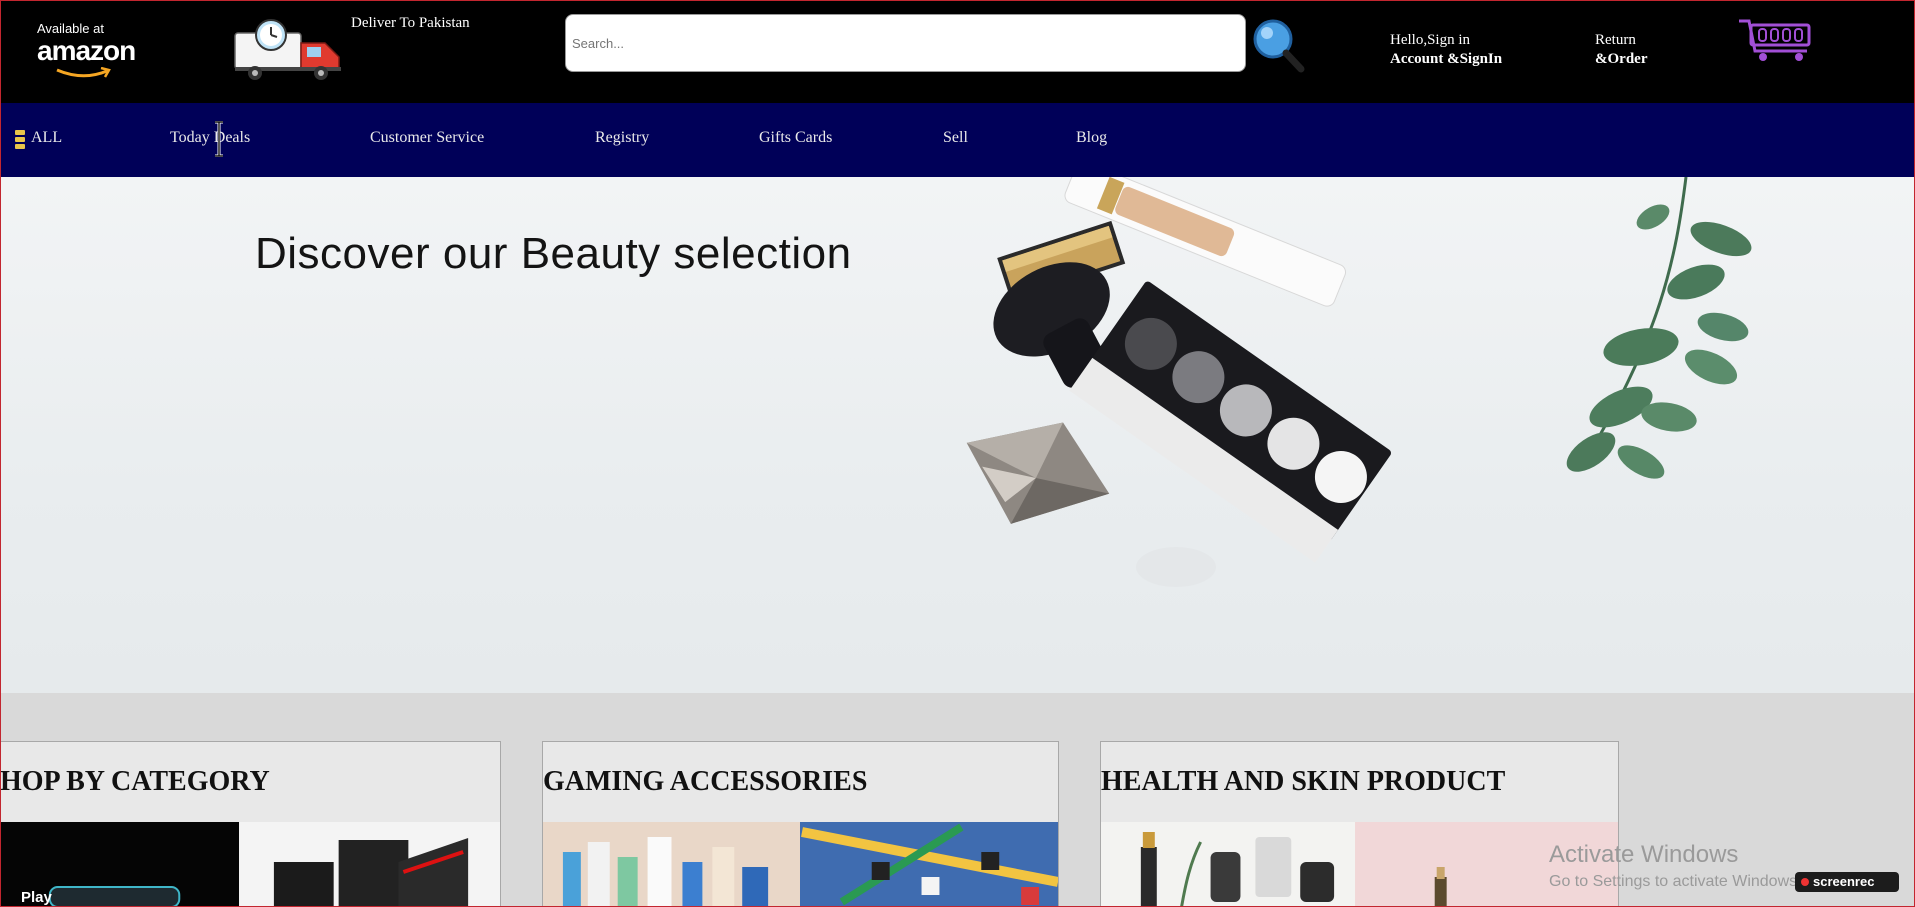 The image size is (1915, 907). I want to click on magnifier-icon, so click(1279, 46).